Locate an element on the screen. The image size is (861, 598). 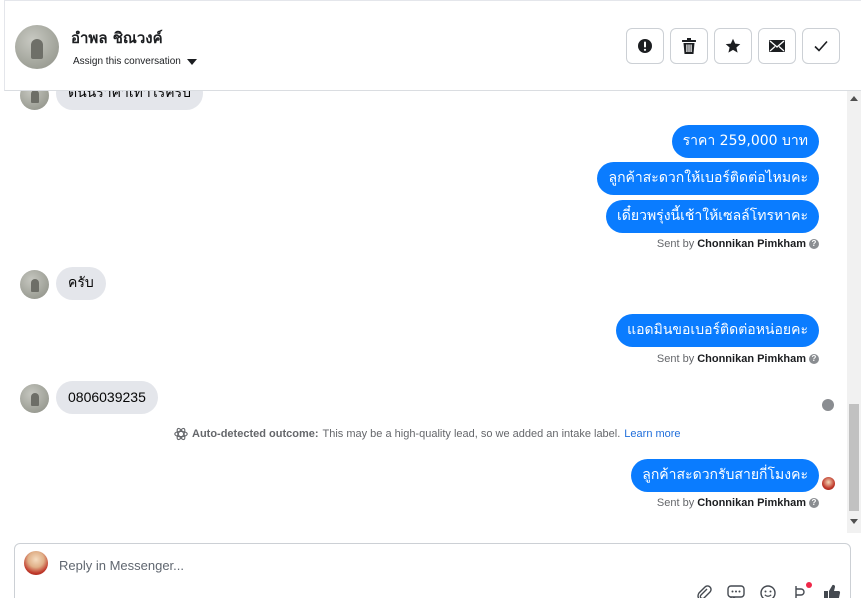
automation-button is located at coordinates (801, 590).